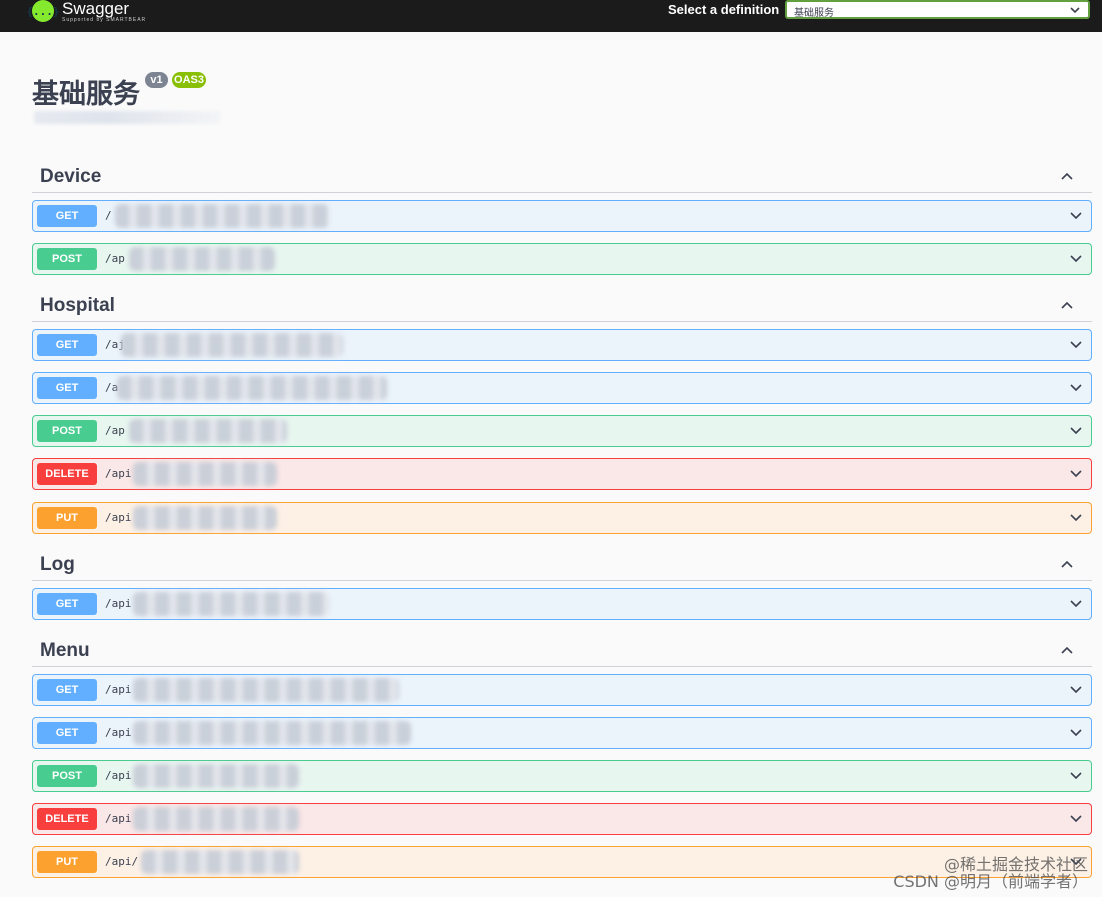 The height and width of the screenshot is (897, 1102). Describe the element at coordinates (562, 179) in the screenshot. I see `tag-header-device: Device` at that location.